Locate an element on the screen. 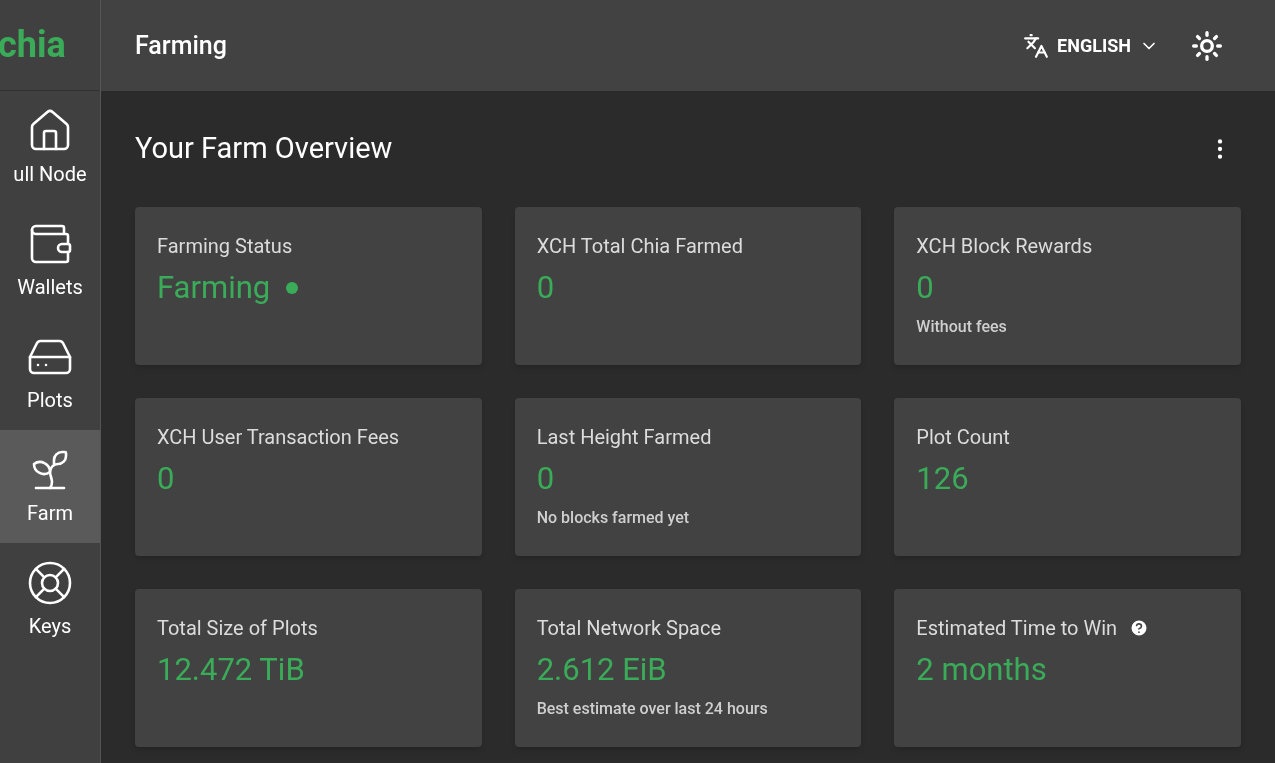  sidebar-item: Keys is located at coordinates (50, 599).